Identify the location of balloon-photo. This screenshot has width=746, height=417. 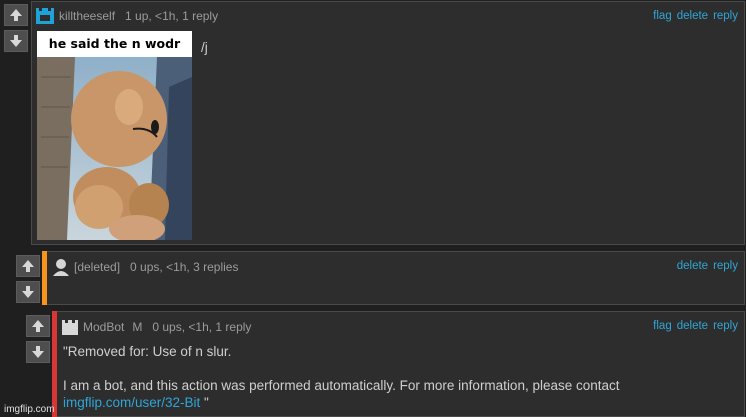
(114, 148).